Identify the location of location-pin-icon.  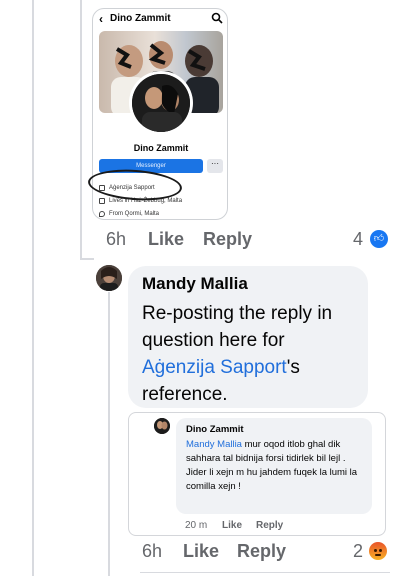
(102, 214).